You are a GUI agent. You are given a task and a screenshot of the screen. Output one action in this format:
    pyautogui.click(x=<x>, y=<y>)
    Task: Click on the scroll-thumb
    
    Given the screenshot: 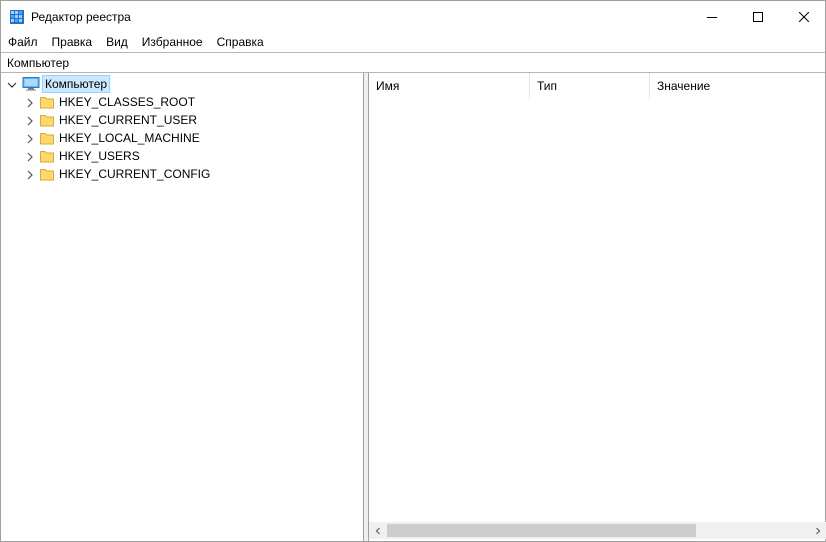 What is the action you would take?
    pyautogui.click(x=541, y=530)
    